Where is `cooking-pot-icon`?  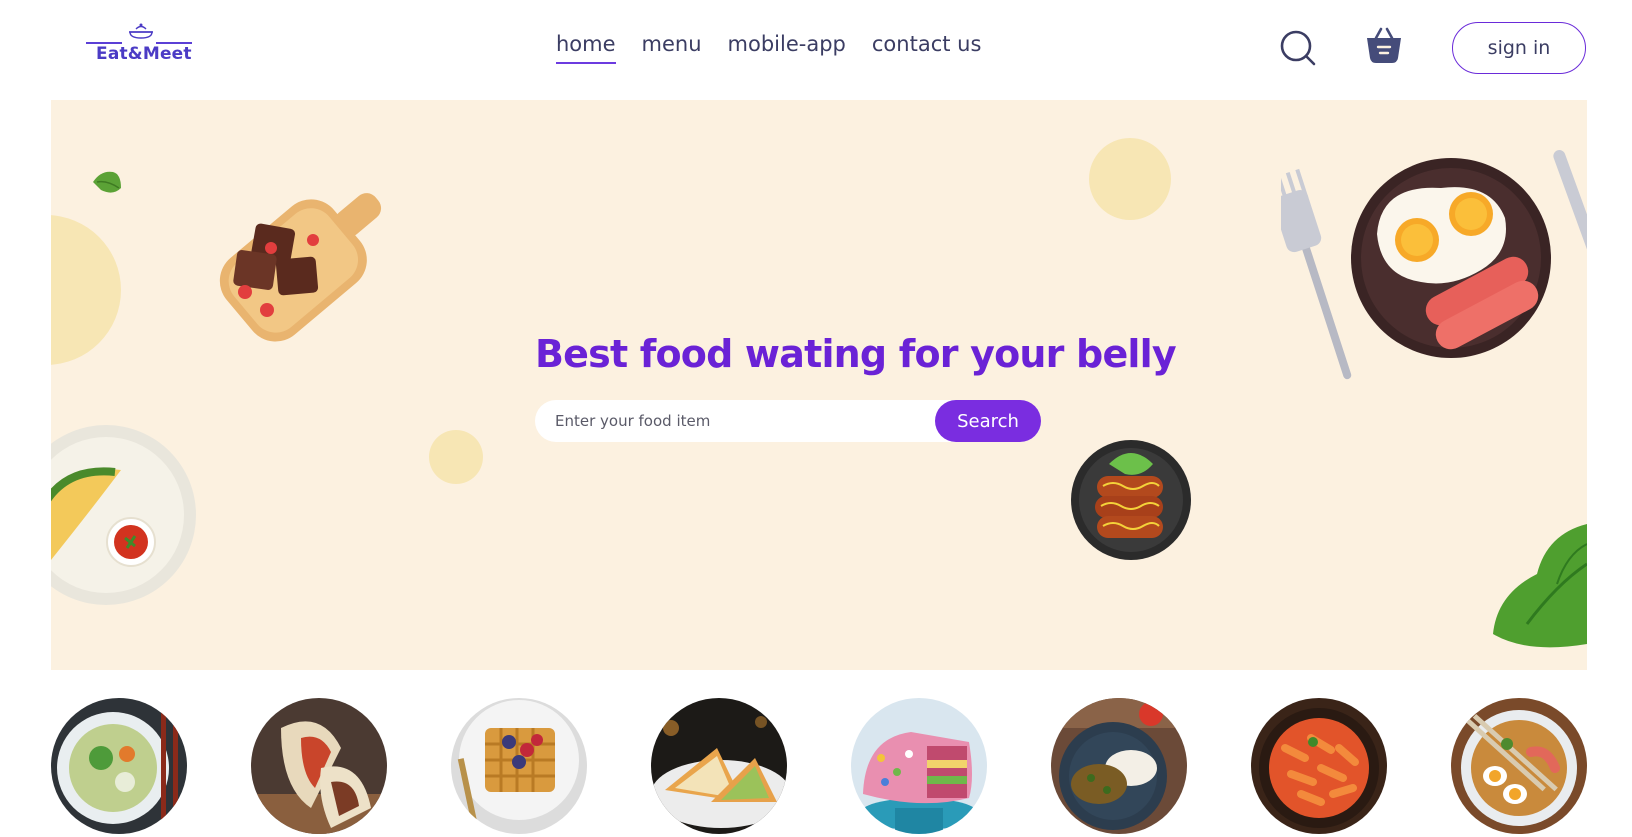 cooking-pot-icon is located at coordinates (141, 31).